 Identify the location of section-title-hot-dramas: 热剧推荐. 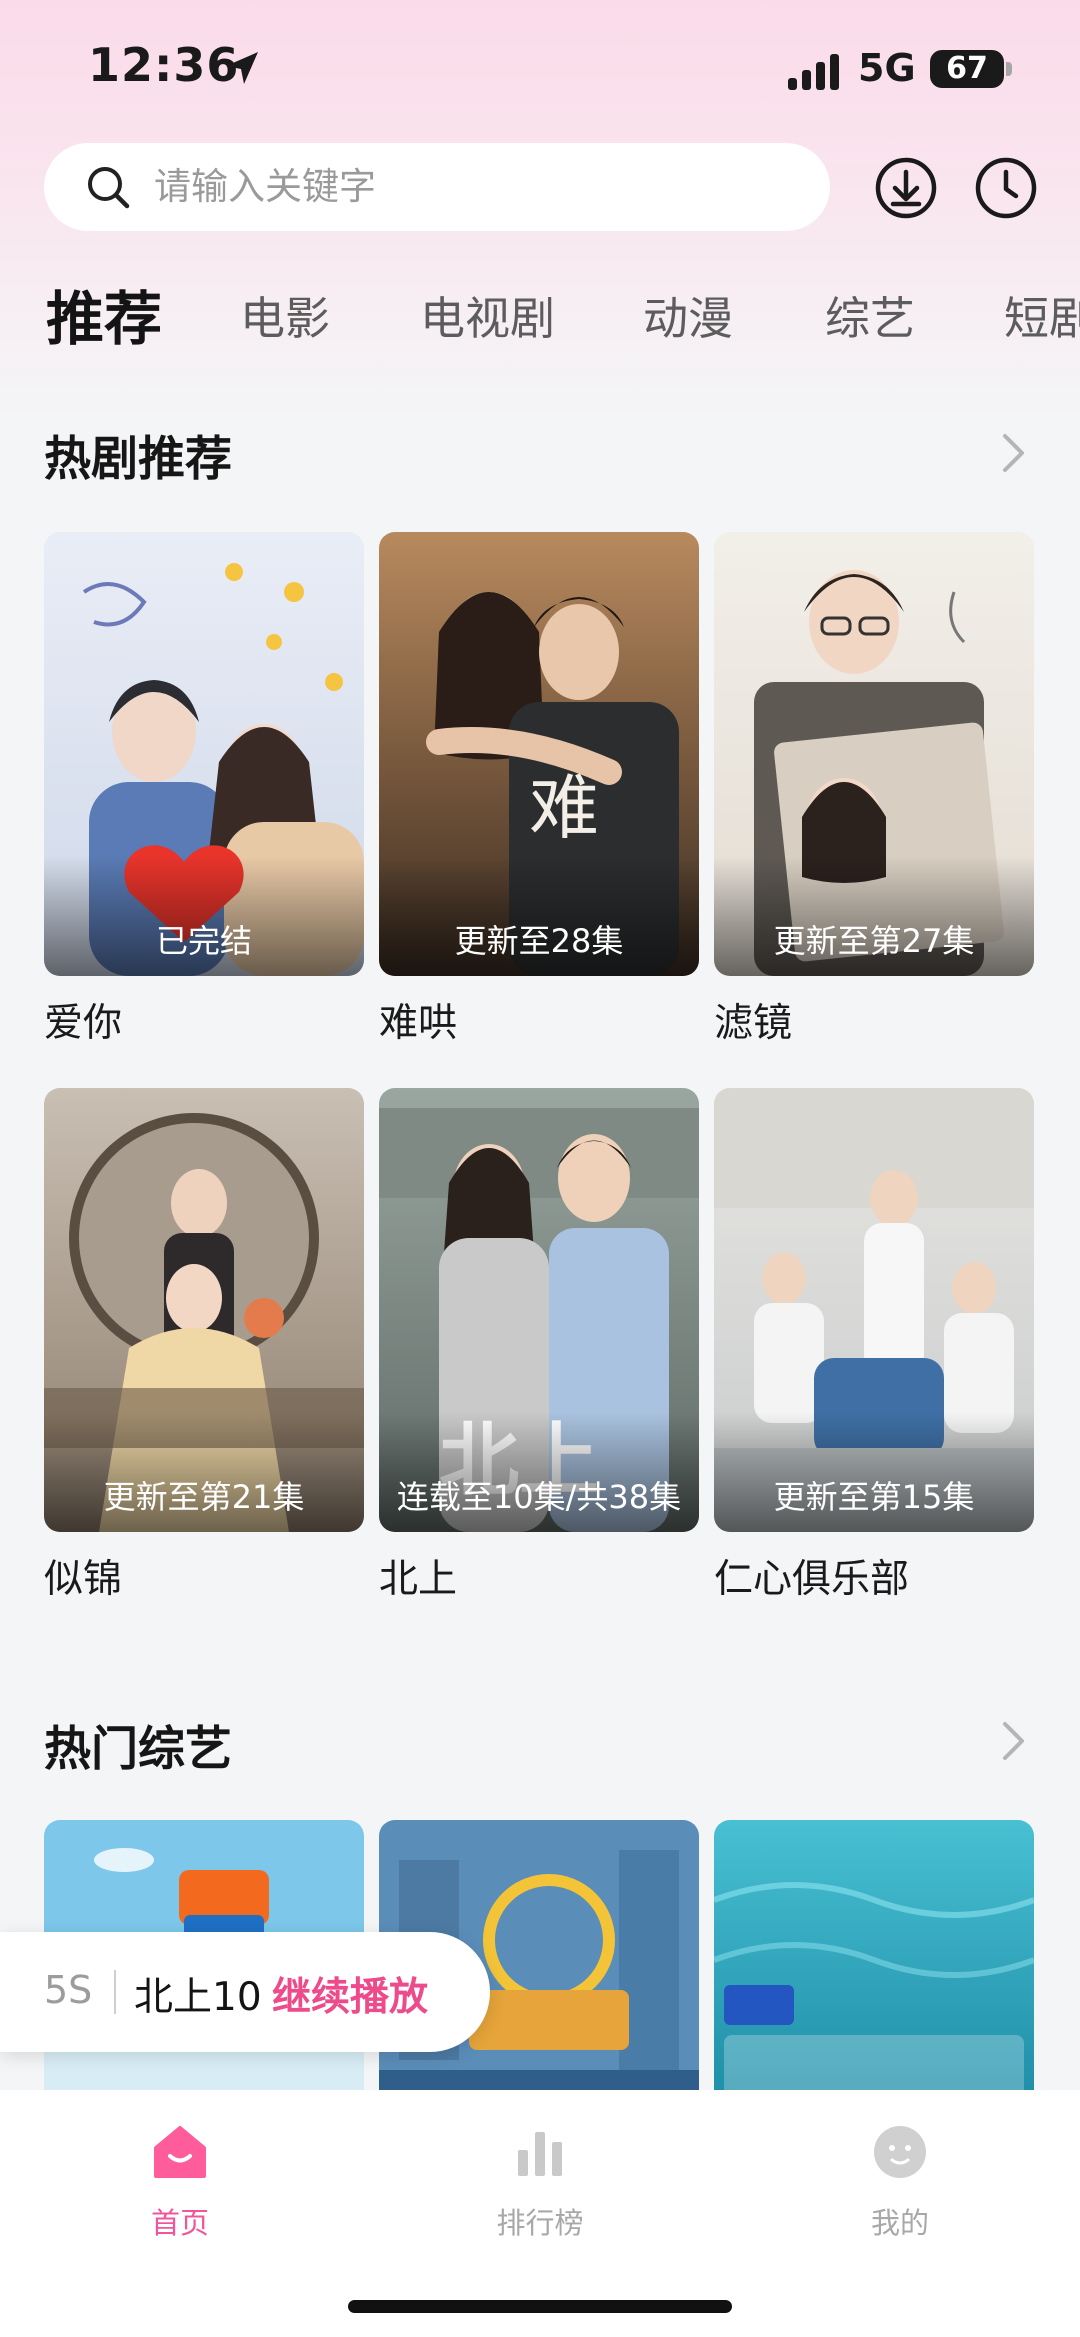
(138, 459).